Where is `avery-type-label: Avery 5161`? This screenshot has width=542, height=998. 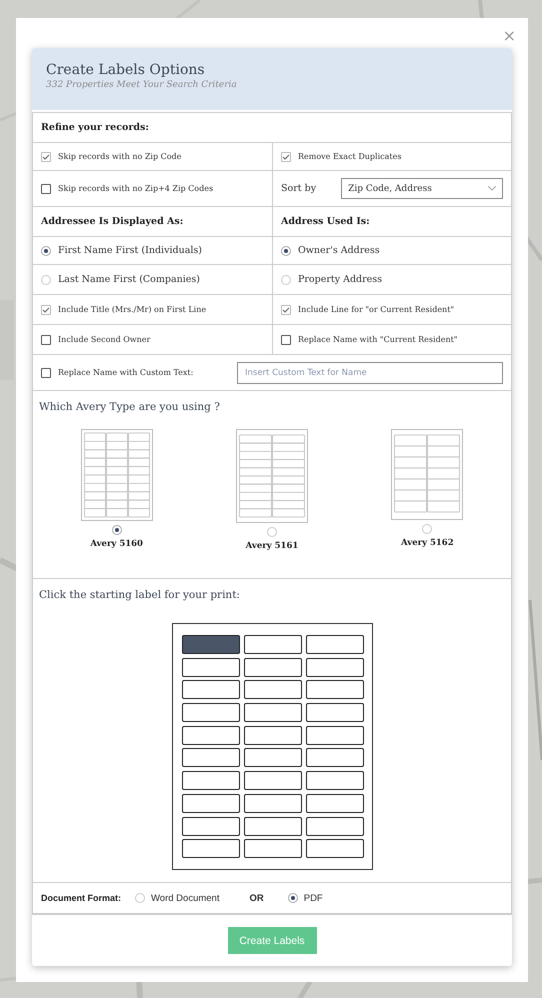 avery-type-label: Avery 5161 is located at coordinates (272, 546).